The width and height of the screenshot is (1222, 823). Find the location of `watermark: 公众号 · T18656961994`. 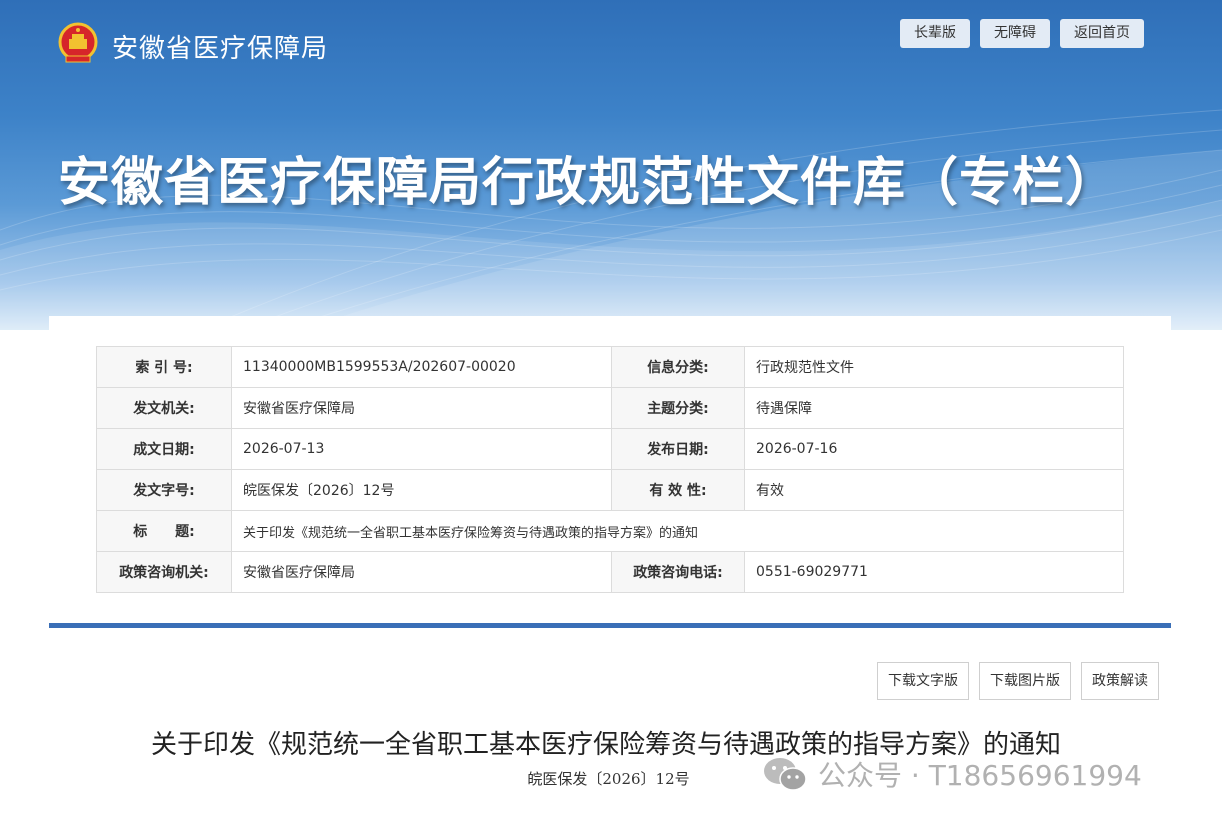

watermark: 公众号 · T18656961994 is located at coordinates (952, 774).